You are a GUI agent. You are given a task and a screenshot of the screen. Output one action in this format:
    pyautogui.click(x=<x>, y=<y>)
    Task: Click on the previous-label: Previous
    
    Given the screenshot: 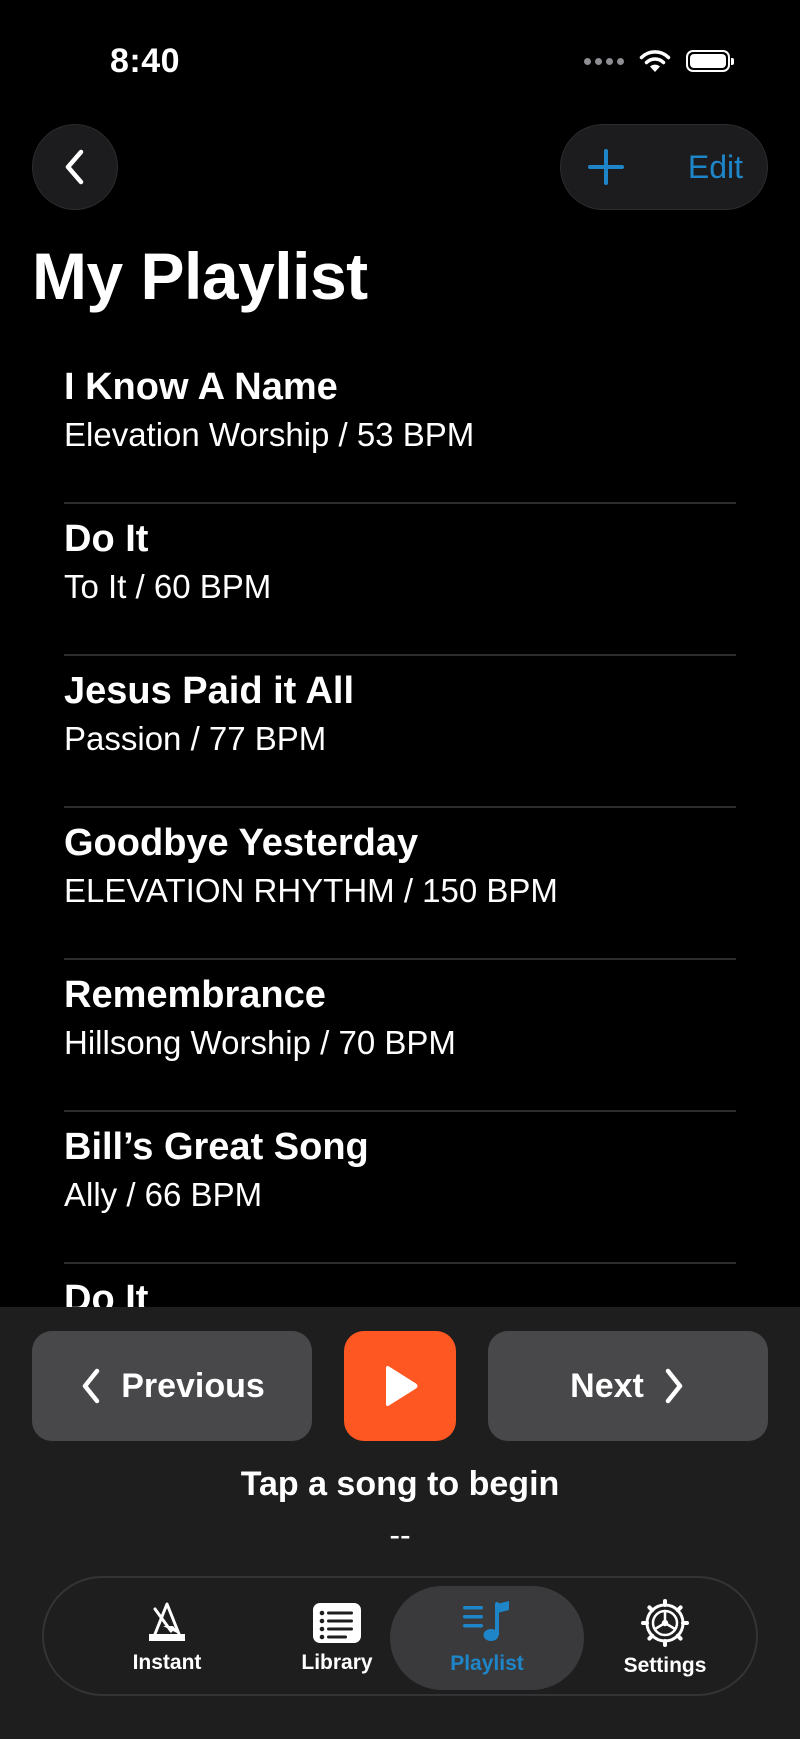 What is the action you would take?
    pyautogui.click(x=193, y=1385)
    